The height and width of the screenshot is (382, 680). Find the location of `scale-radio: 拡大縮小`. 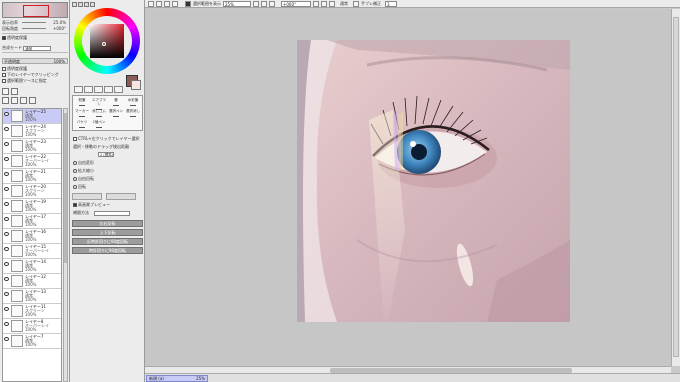

scale-radio: 拡大縮小 is located at coordinates (108, 171).